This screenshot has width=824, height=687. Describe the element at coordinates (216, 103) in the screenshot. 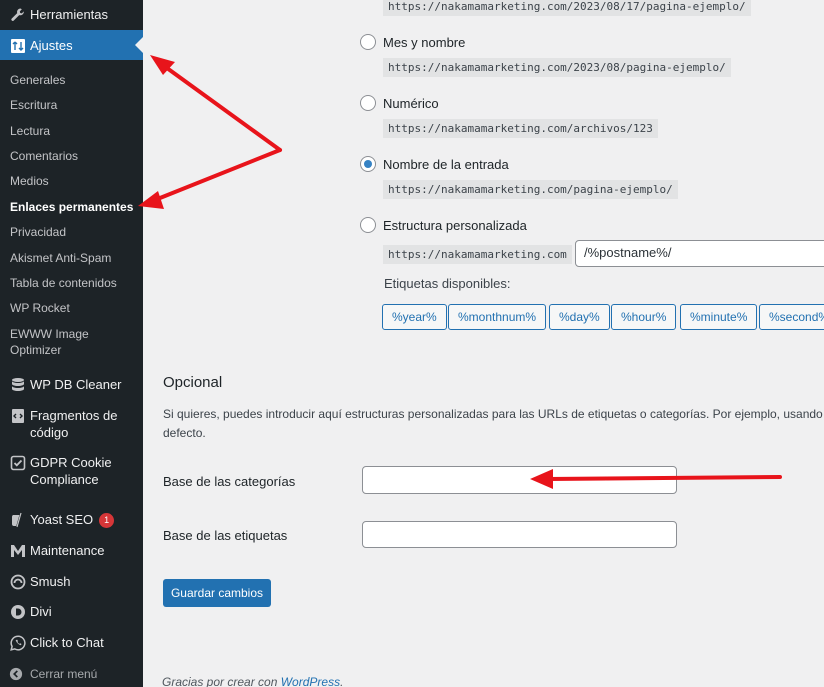

I see `arrow-to-settings` at that location.